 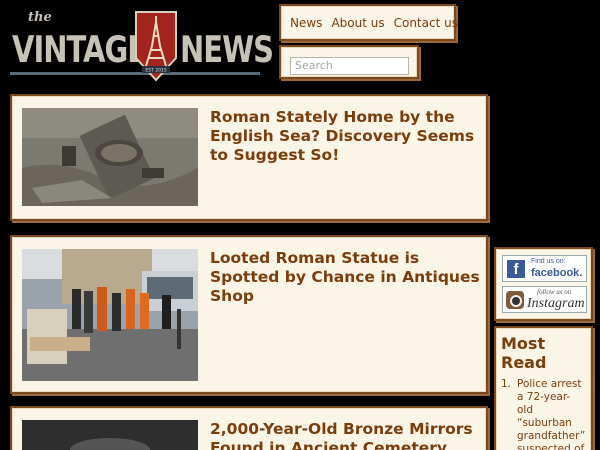 What do you see at coordinates (557, 273) in the screenshot?
I see `facebook-label: facebook.` at bounding box center [557, 273].